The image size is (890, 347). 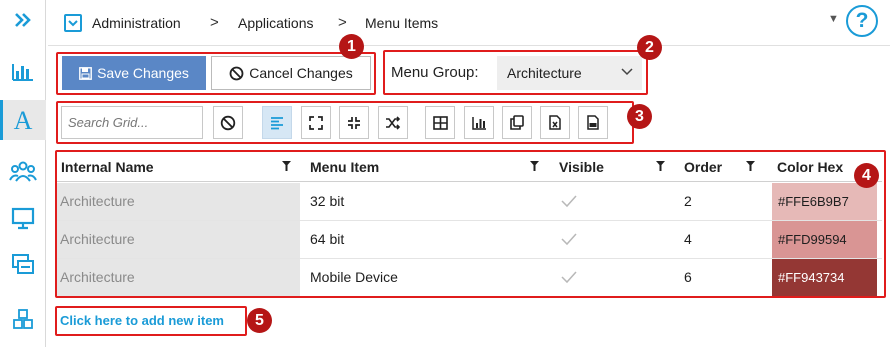 What do you see at coordinates (143, 73) in the screenshot?
I see `save-button-label: Save Changes` at bounding box center [143, 73].